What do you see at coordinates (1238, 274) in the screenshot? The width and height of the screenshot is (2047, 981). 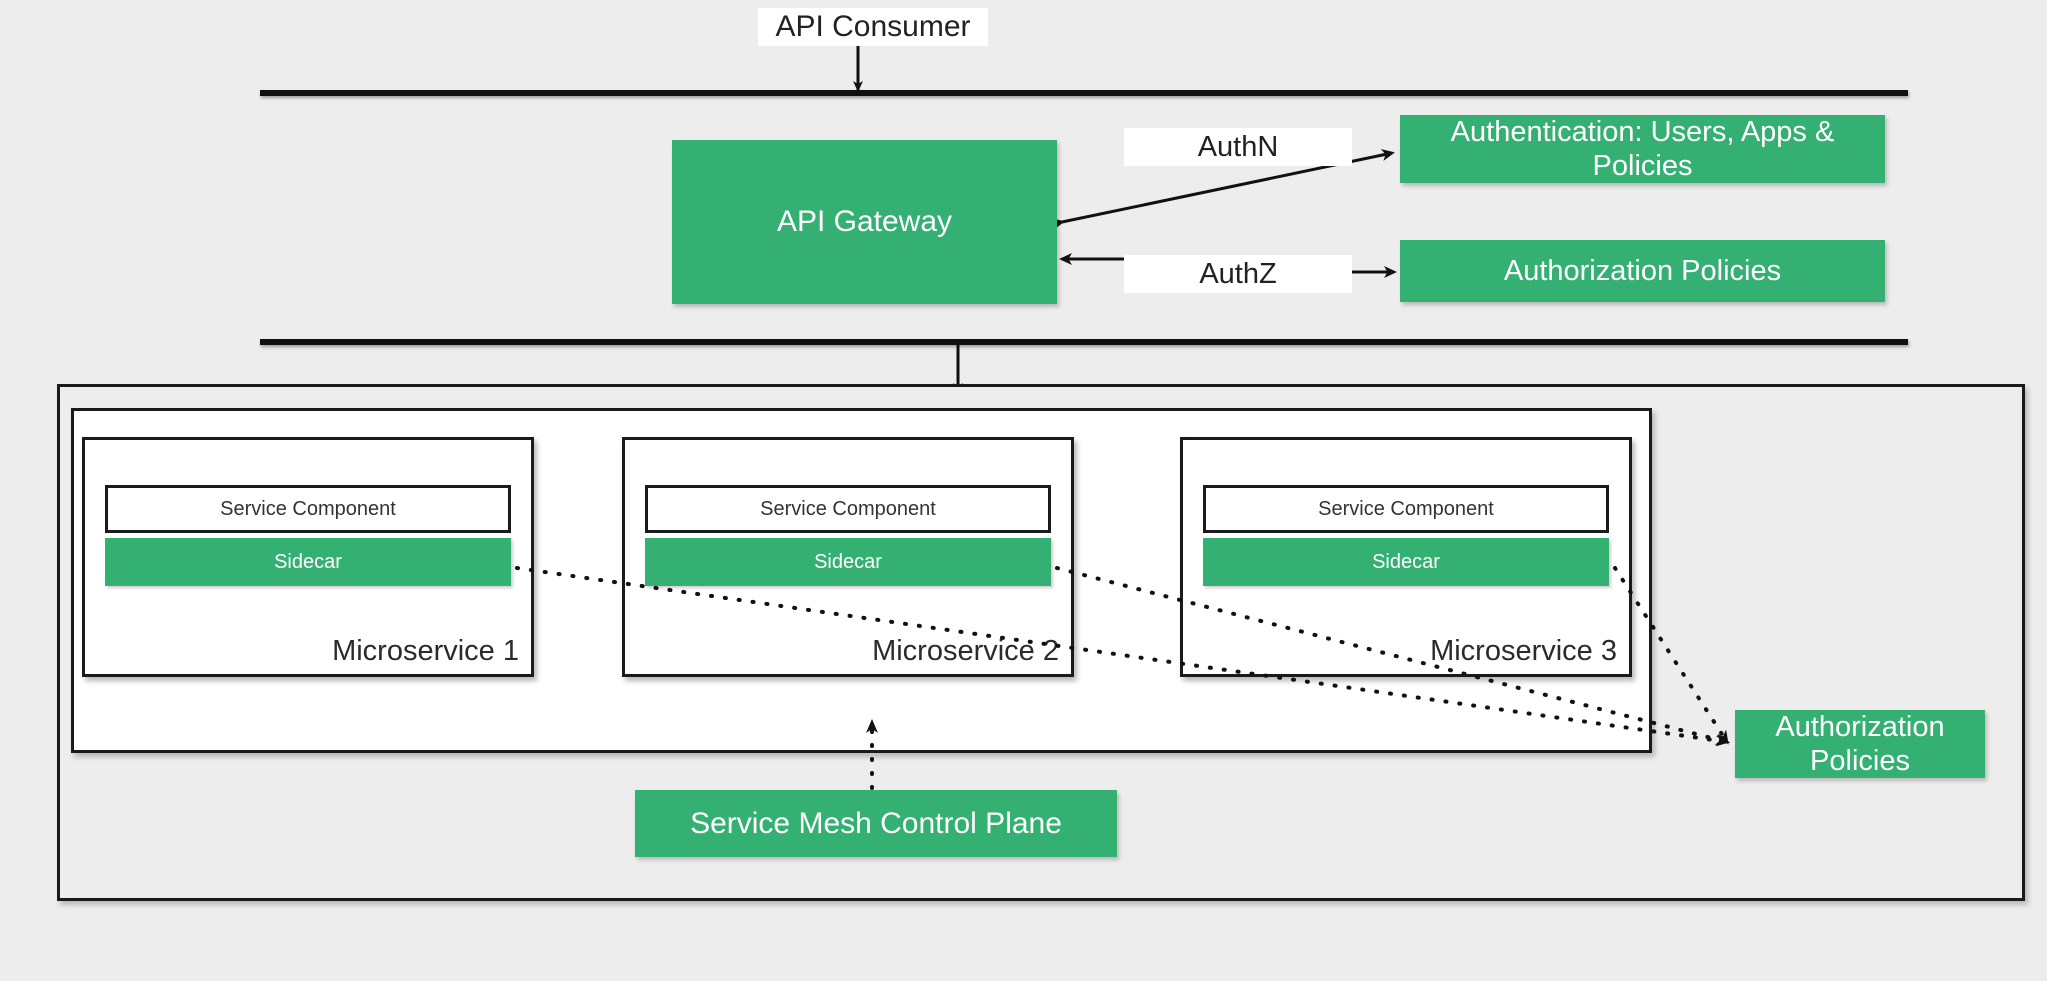 I see `authz-edge-label: AuthZ` at bounding box center [1238, 274].